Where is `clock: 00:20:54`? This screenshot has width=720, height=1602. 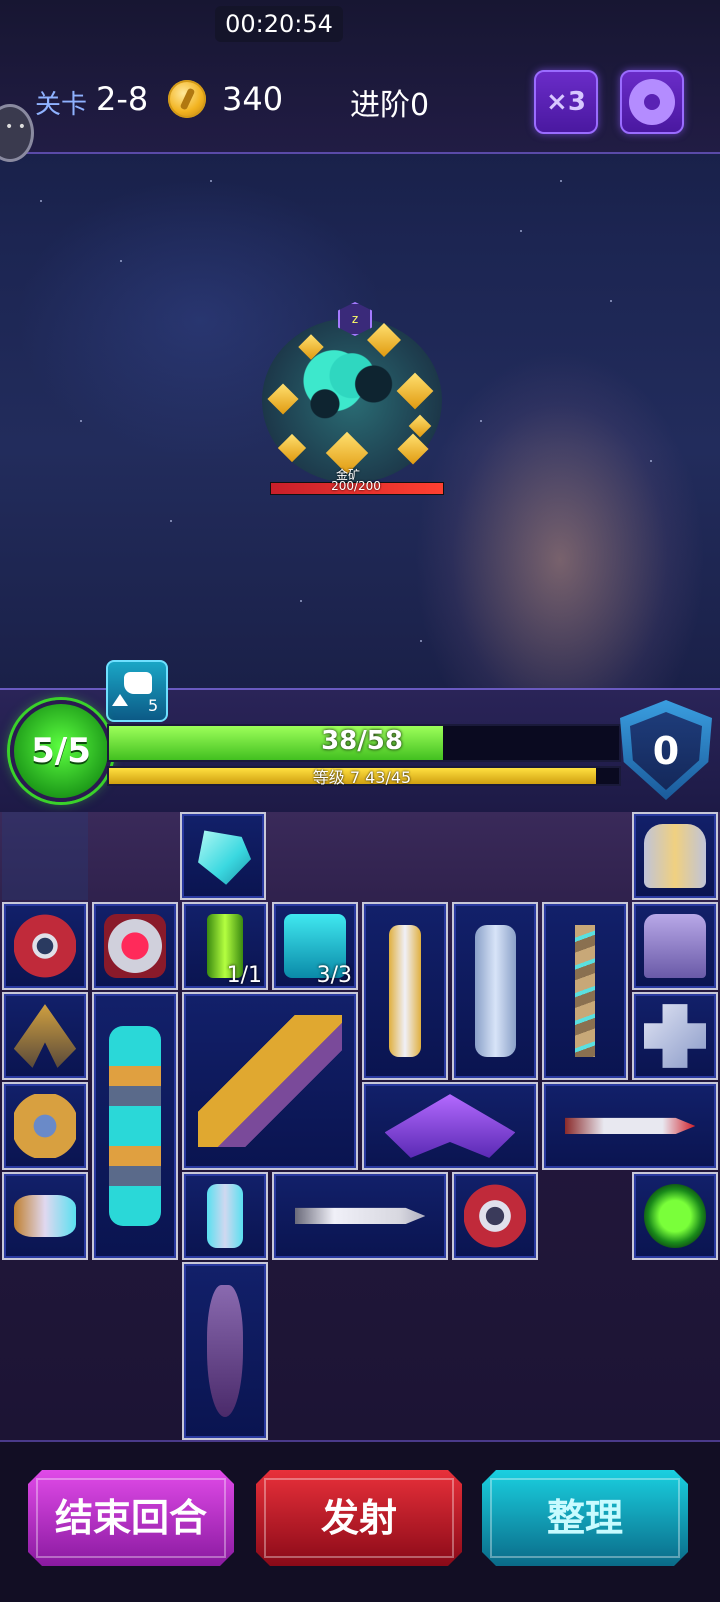 clock: 00:20:54 is located at coordinates (279, 24).